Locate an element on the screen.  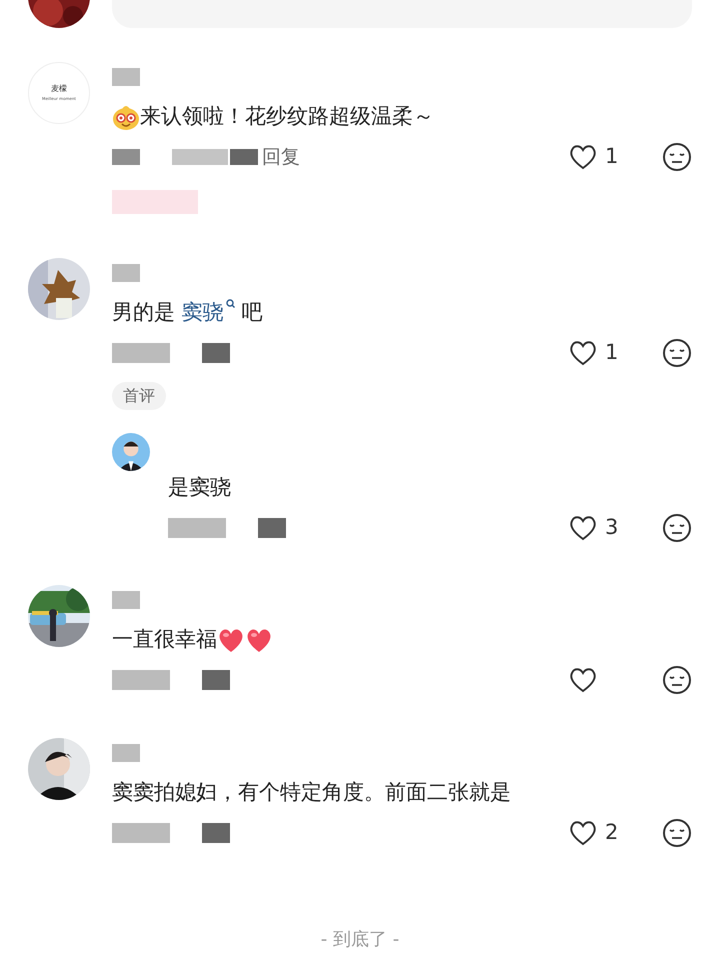
first-comment-badge: 首评 is located at coordinates (139, 396).